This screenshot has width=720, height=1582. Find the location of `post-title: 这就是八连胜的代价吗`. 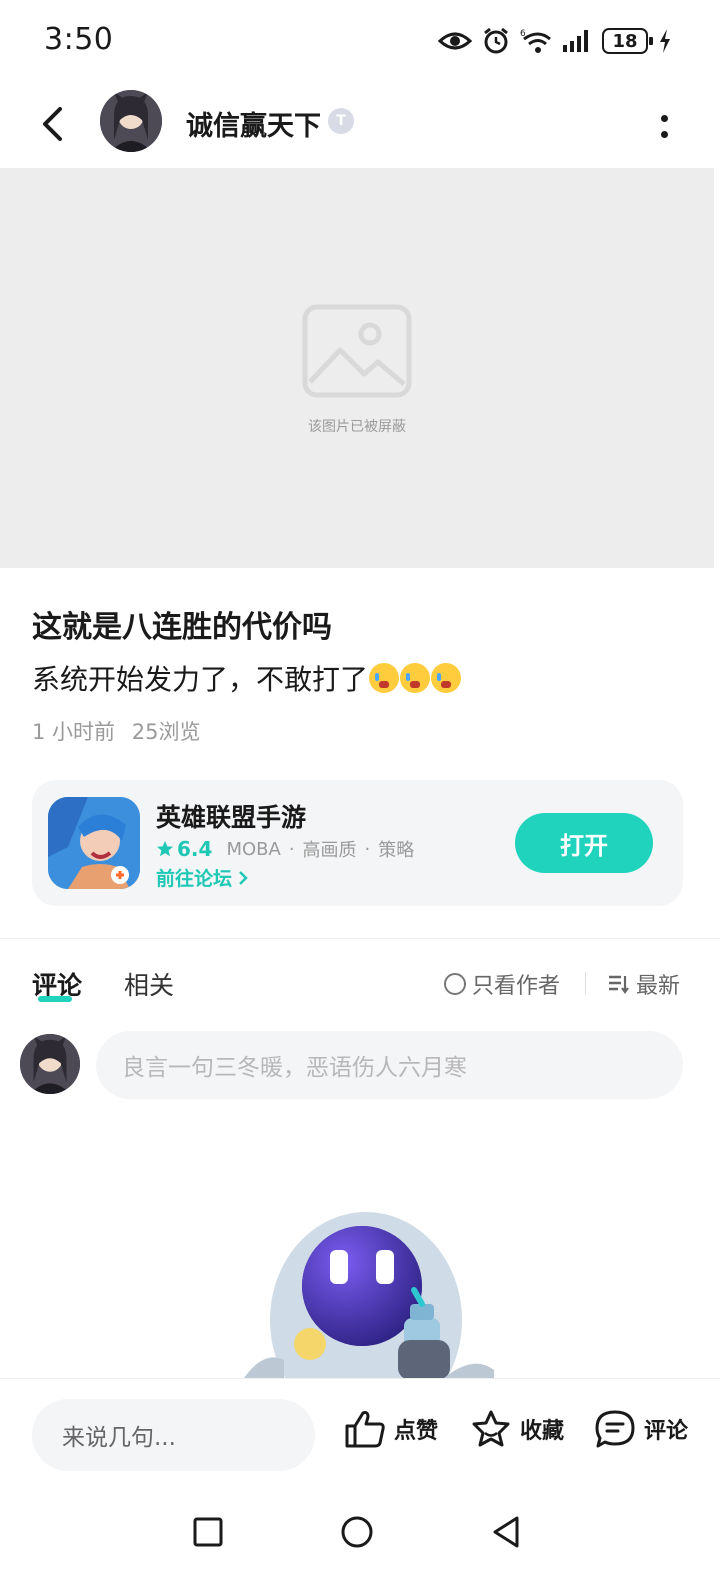

post-title: 这就是八连胜的代价吗 is located at coordinates (182, 627).